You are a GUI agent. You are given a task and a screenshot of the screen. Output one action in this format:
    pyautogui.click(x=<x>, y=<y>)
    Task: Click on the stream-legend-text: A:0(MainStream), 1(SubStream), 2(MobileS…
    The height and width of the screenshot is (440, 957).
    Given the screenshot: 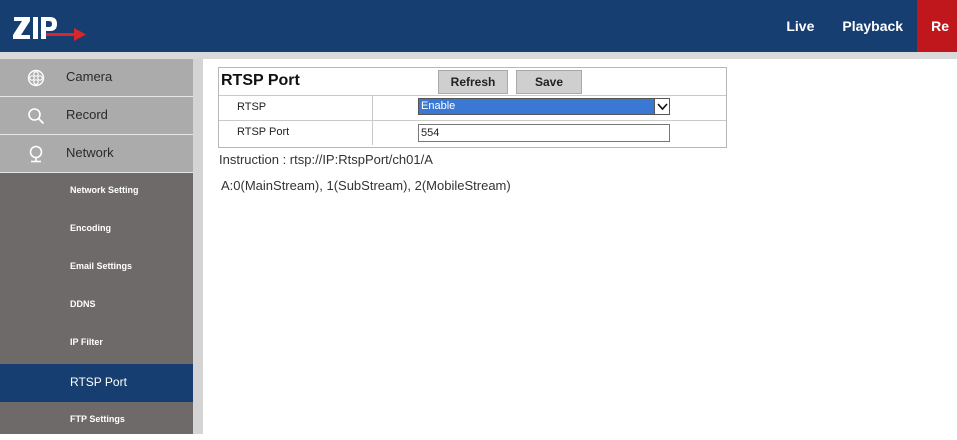 What is the action you would take?
    pyautogui.click(x=366, y=185)
    